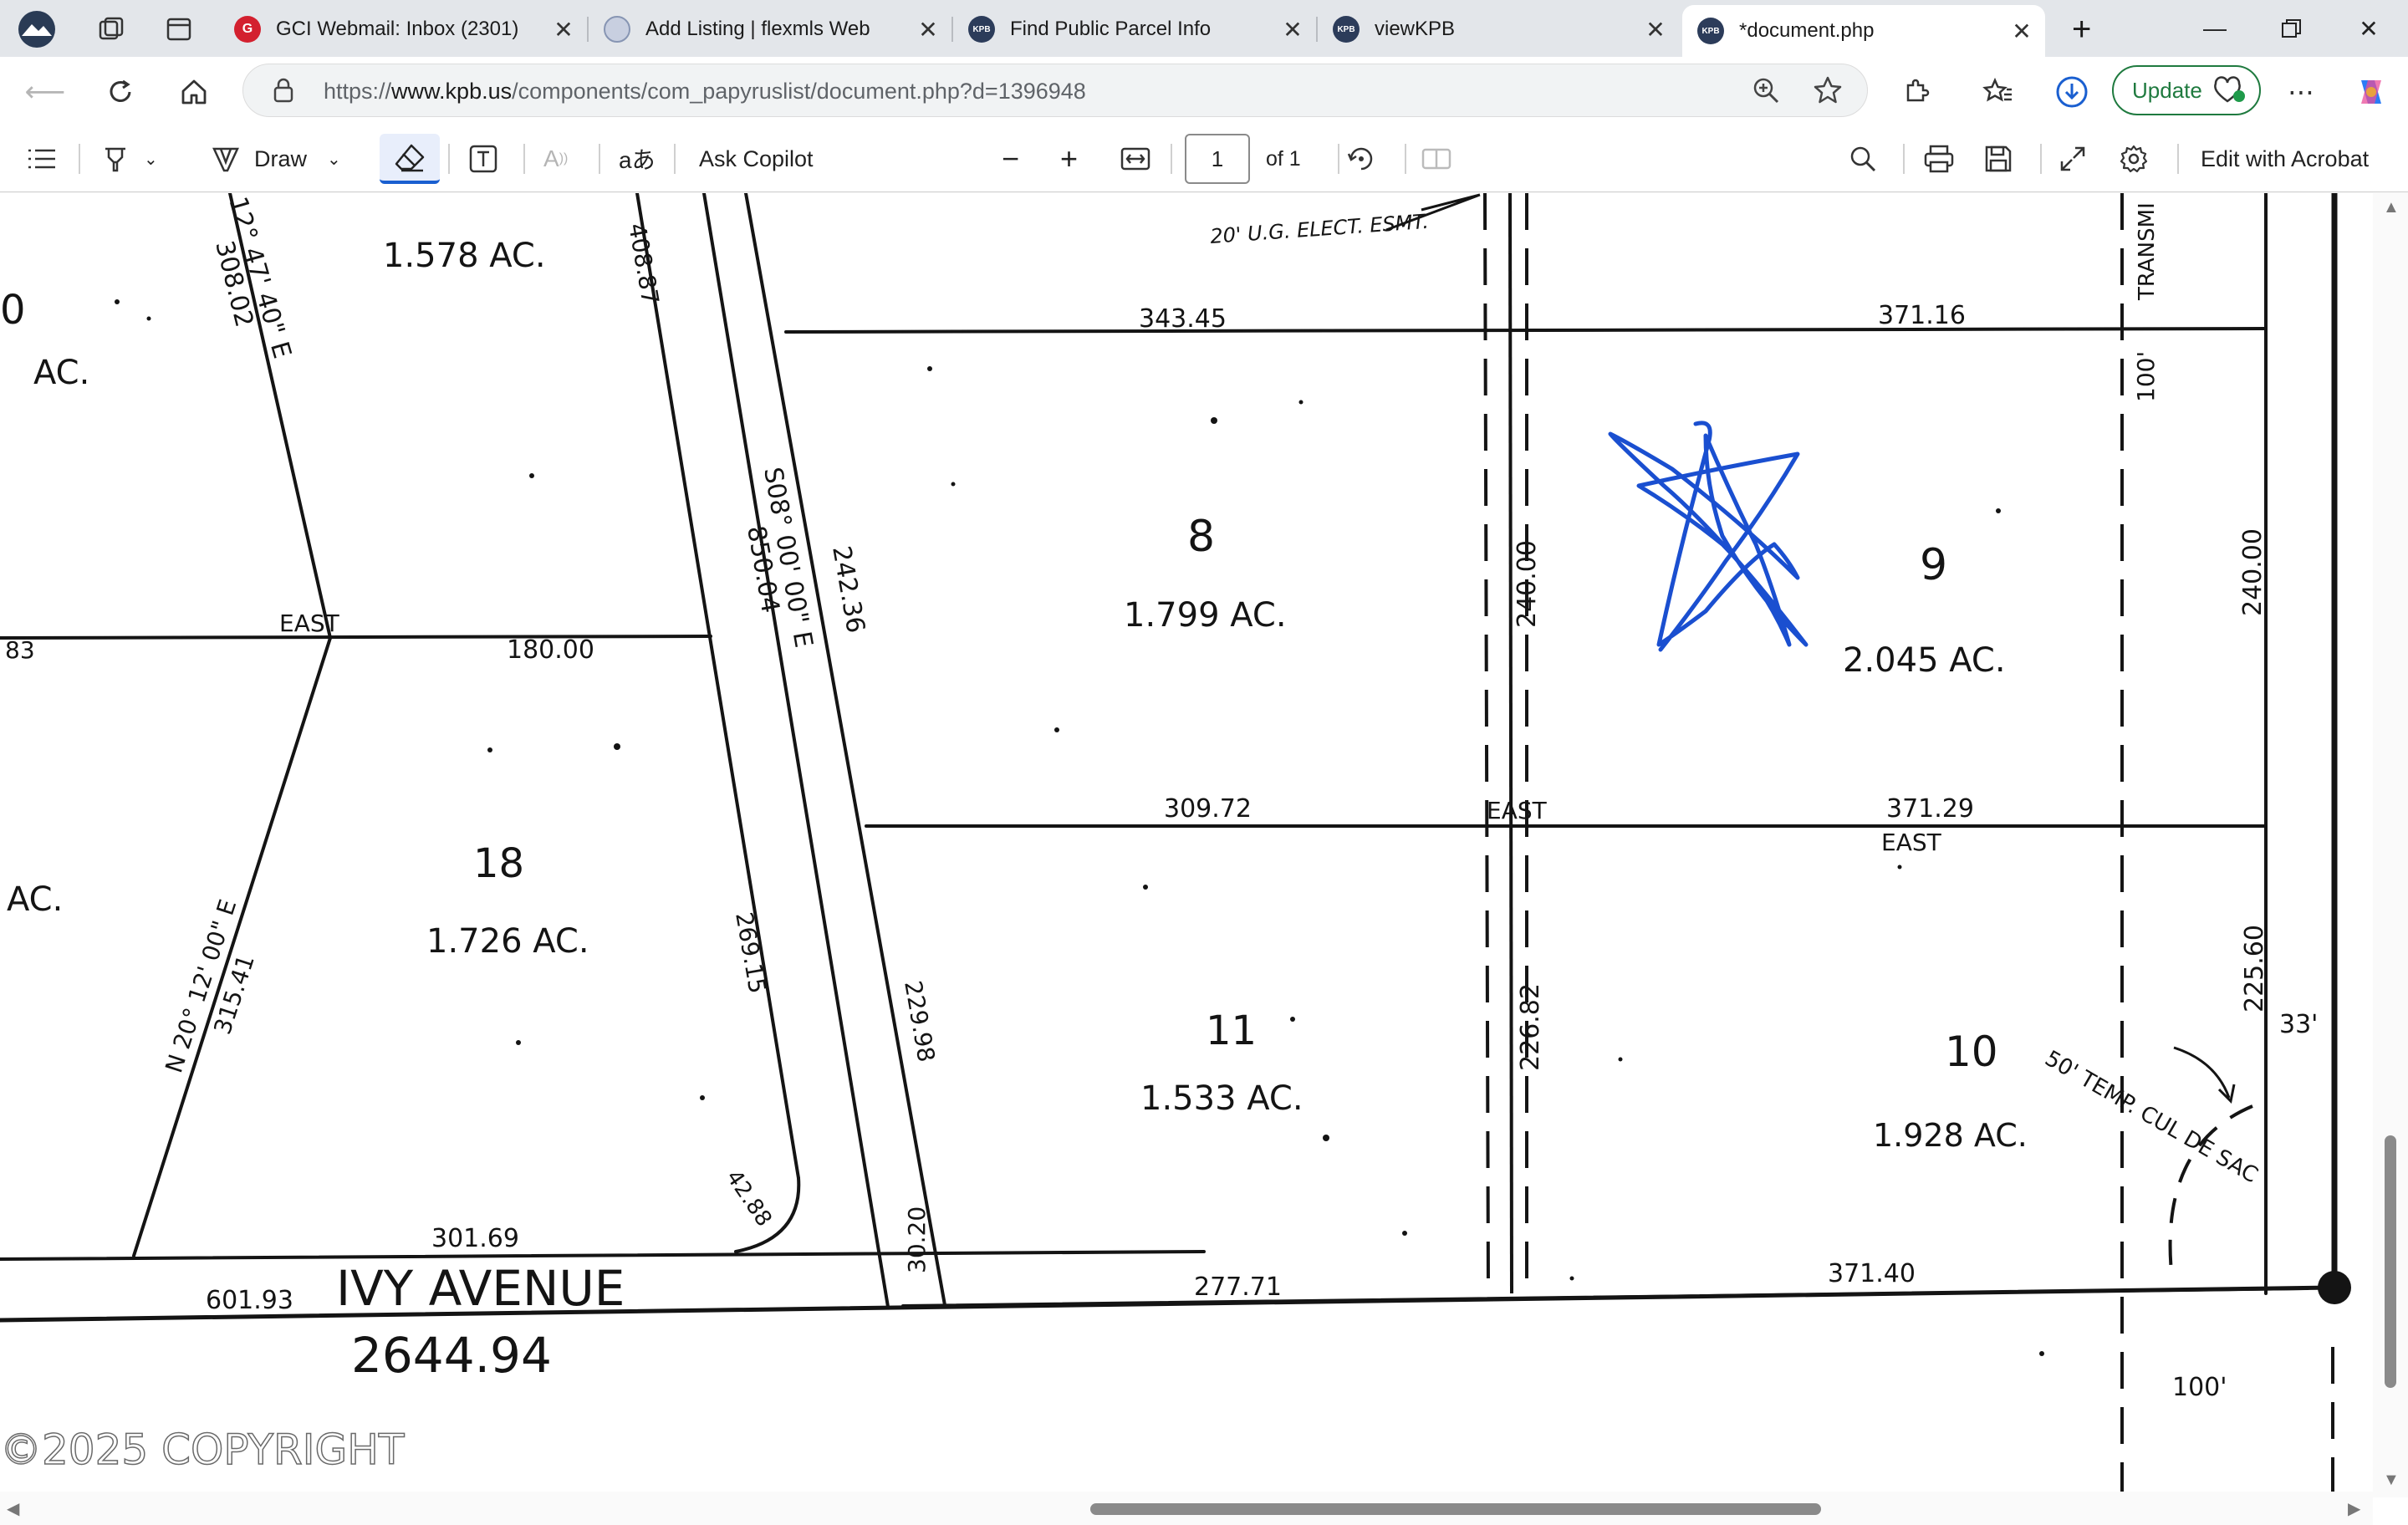  I want to click on extensions-icon, so click(1916, 92).